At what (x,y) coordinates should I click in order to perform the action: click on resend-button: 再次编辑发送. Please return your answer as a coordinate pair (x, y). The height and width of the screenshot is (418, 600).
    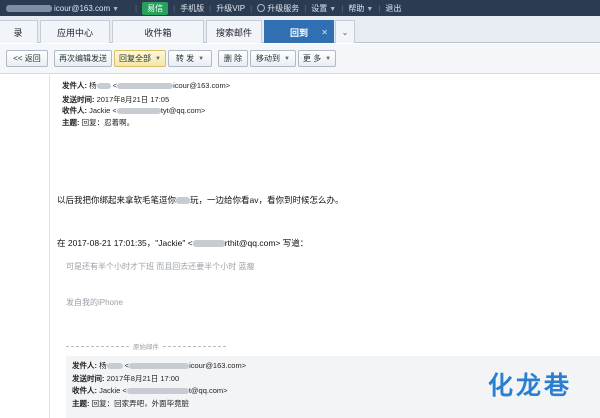
    Looking at the image, I should click on (83, 58).